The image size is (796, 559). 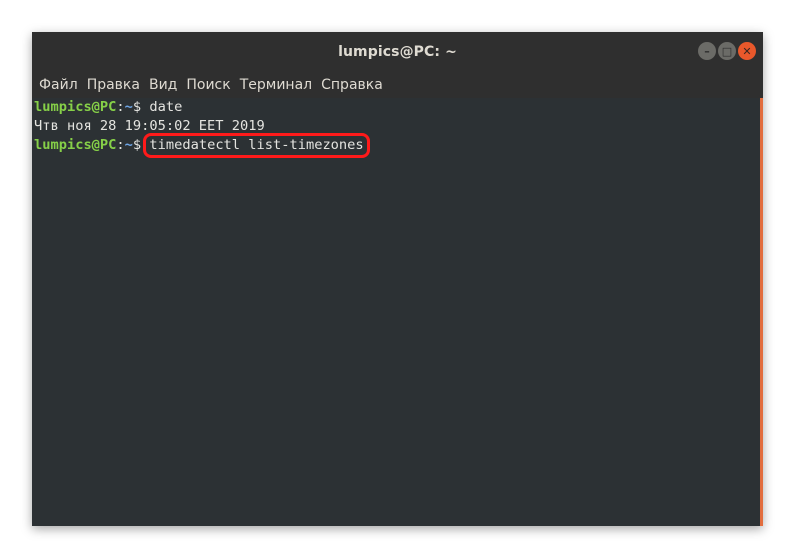 I want to click on prompt-symbol: $, so click(x=141, y=107).